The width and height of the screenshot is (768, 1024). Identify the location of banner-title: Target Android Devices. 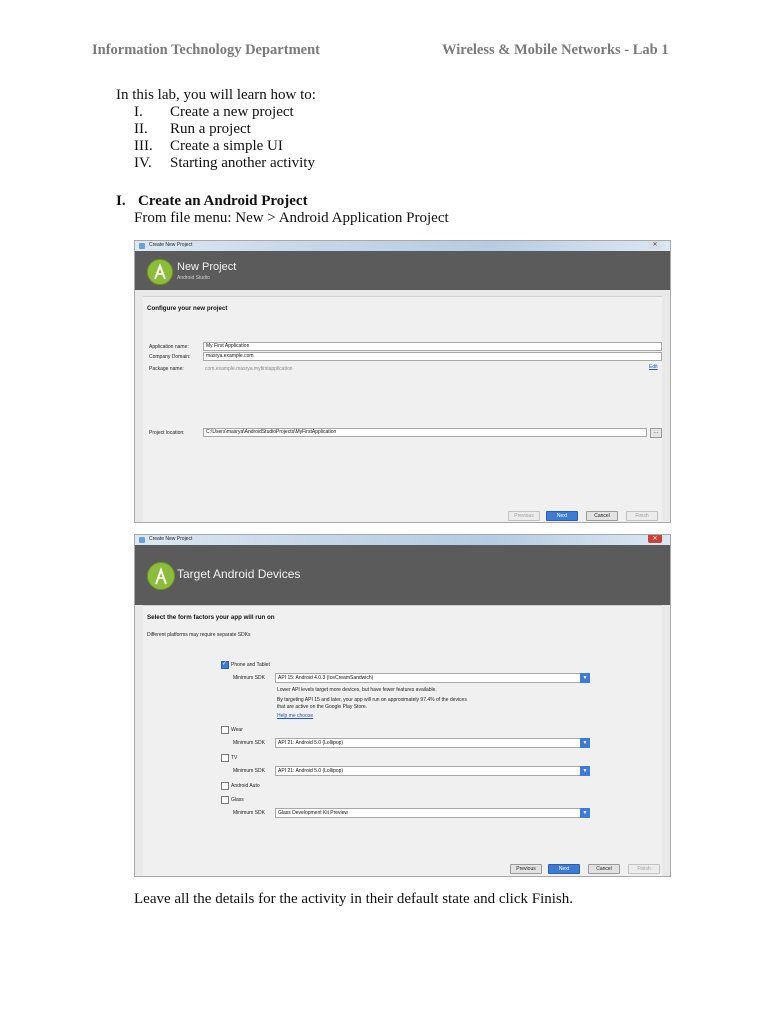
(239, 574).